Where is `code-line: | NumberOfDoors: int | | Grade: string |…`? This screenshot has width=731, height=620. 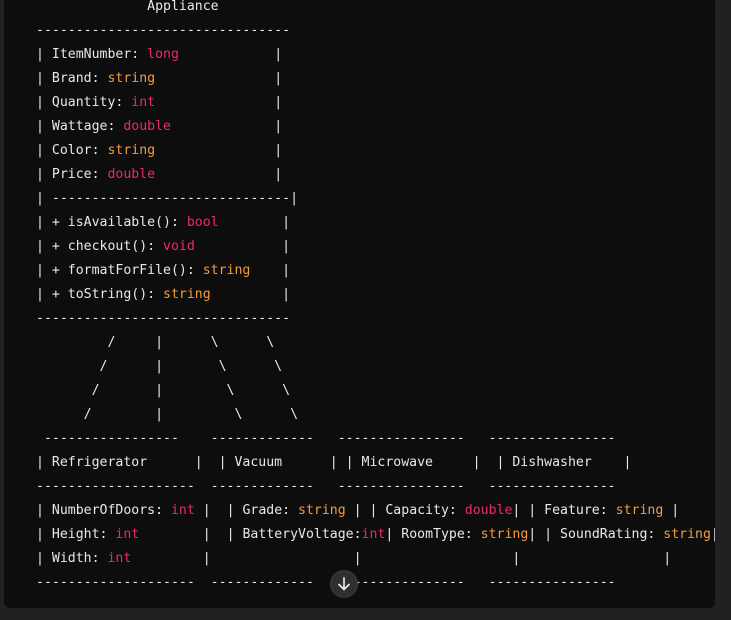
code-line: | NumberOfDoors: int | | Grade: string |… is located at coordinates (375, 511).